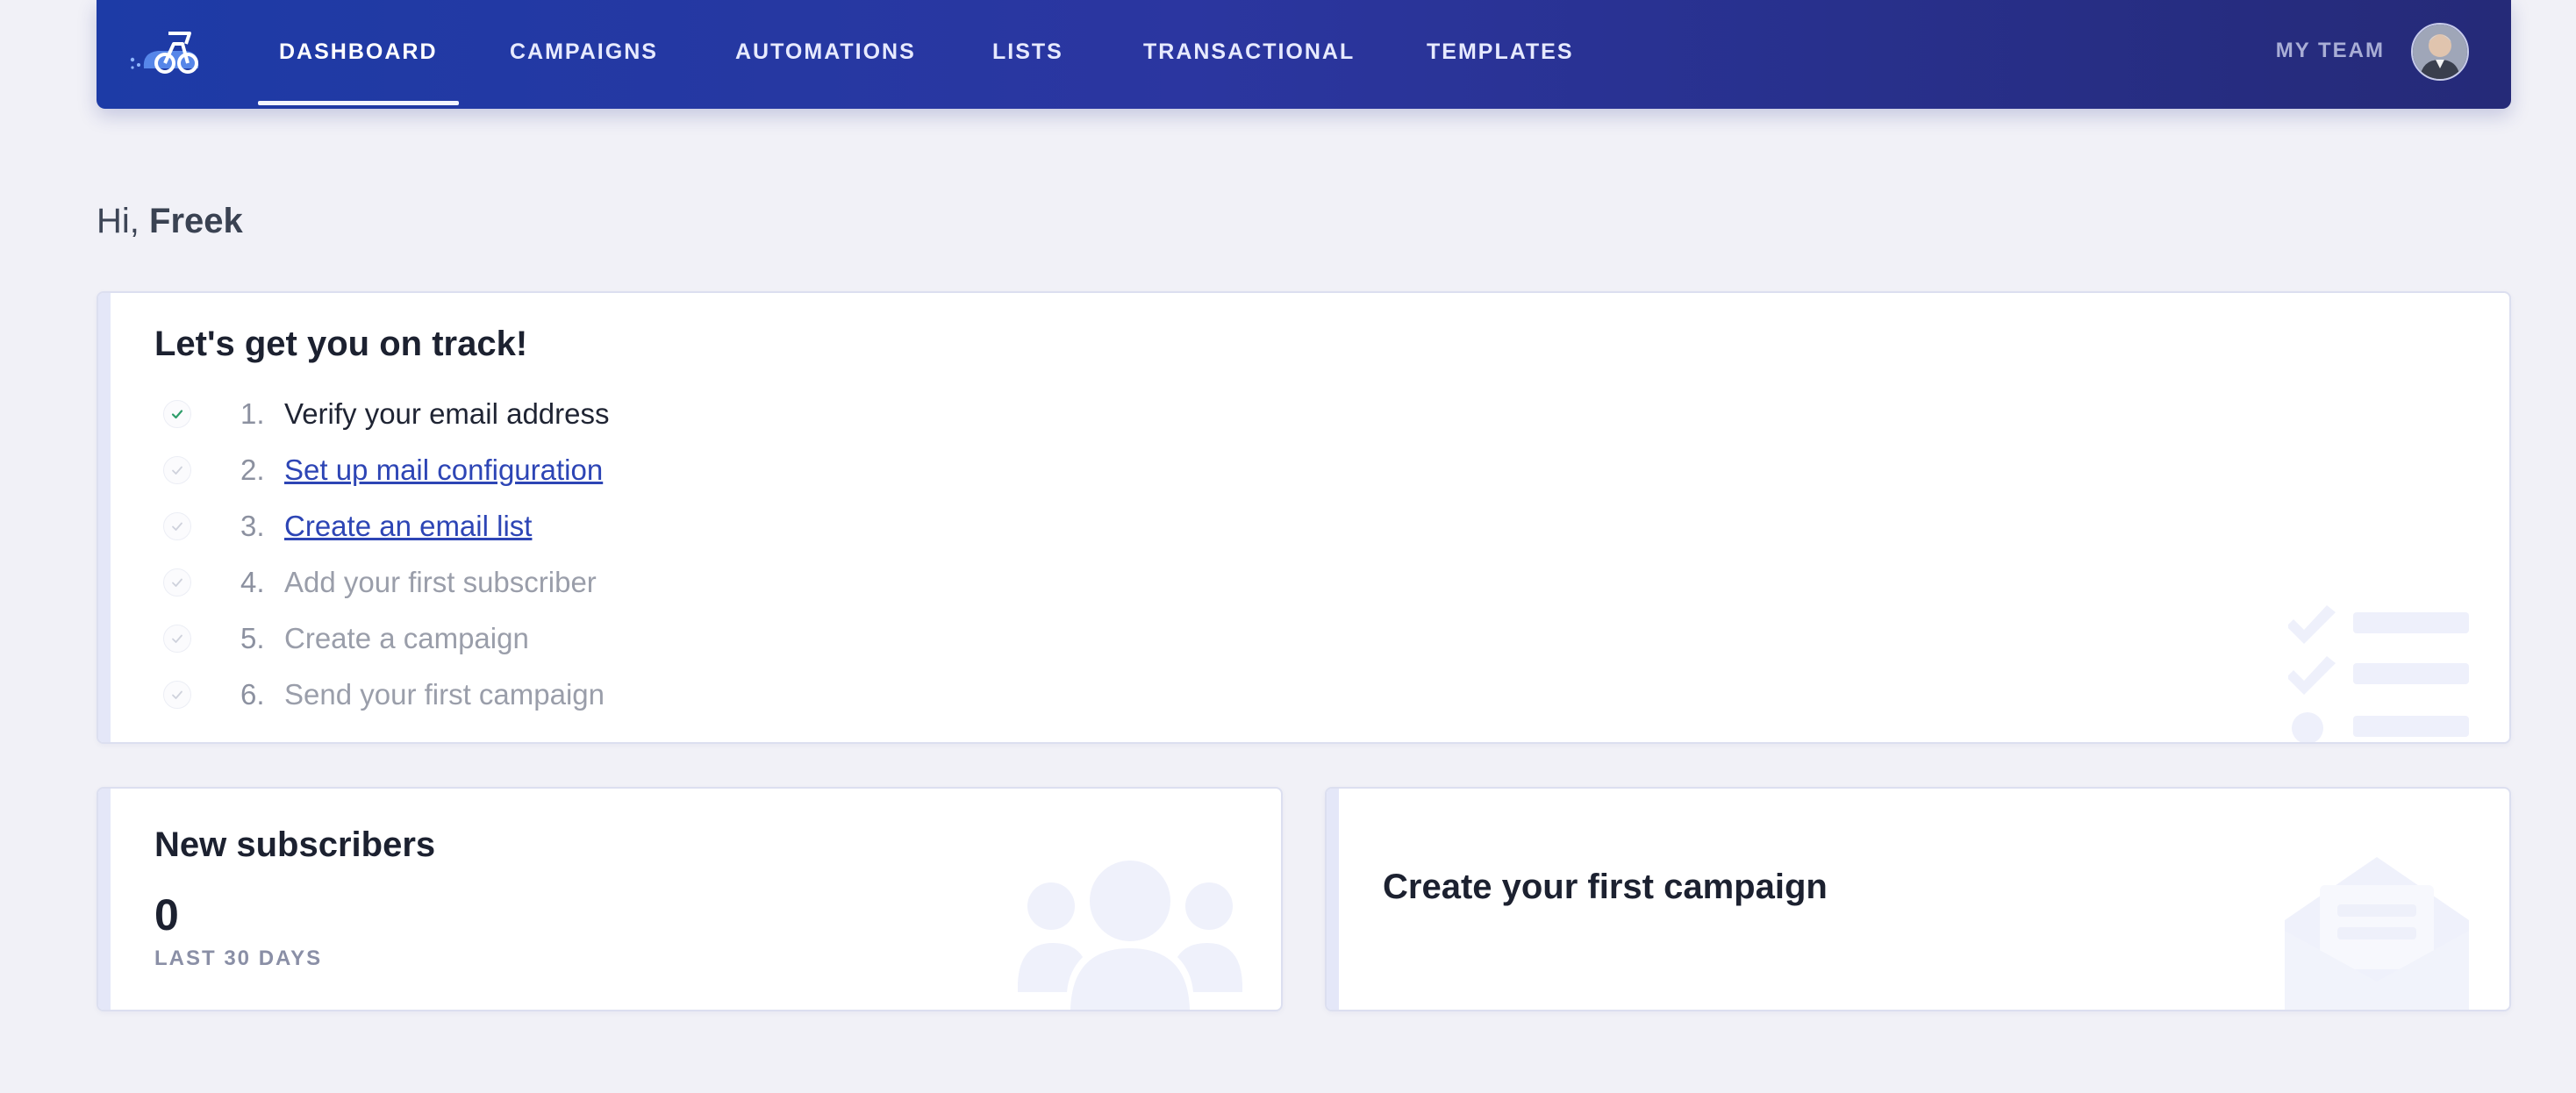 The width and height of the screenshot is (2576, 1093). I want to click on step-number: 5., so click(252, 638).